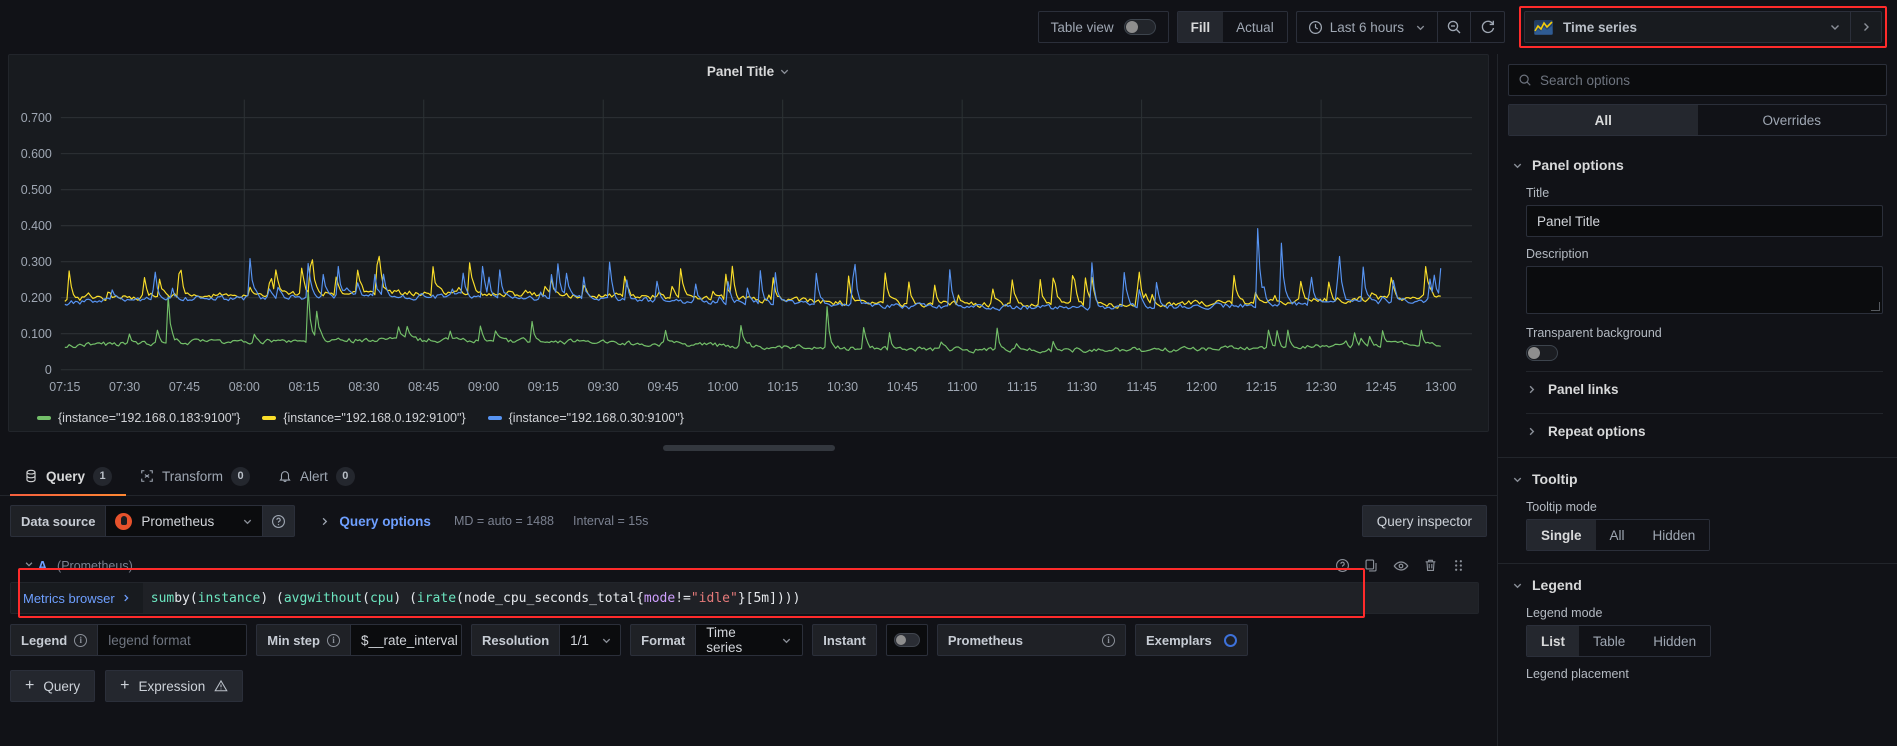 This screenshot has height=746, width=1897. What do you see at coordinates (1697, 669) in the screenshot?
I see `field-legend-placement: Legend placement` at bounding box center [1697, 669].